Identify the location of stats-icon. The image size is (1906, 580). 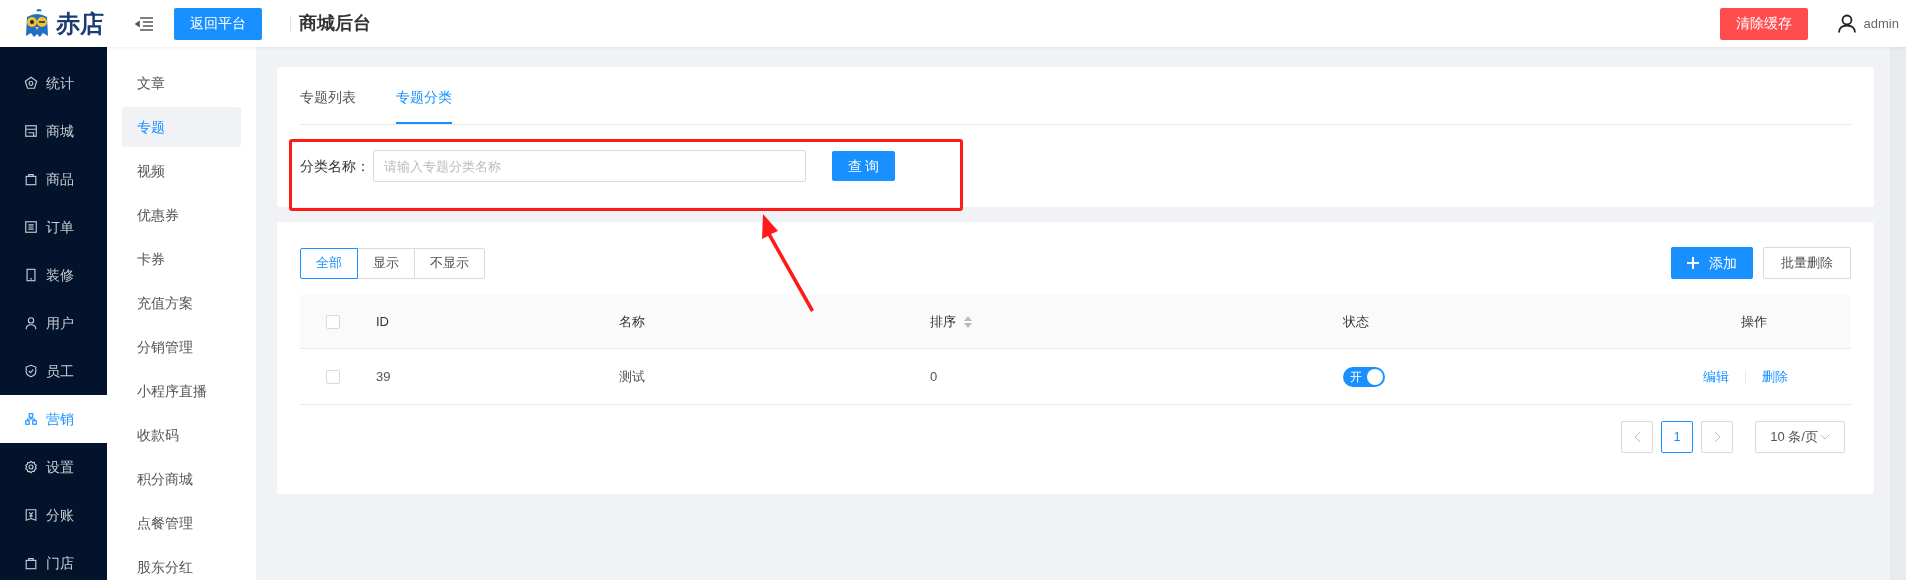
(31, 83).